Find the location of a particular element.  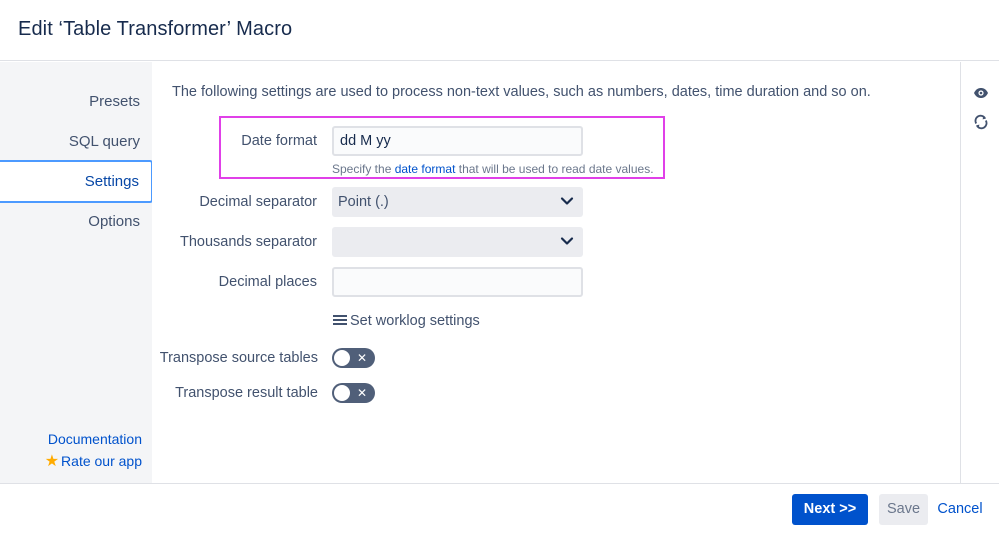

decimal-separator-label: Decimal separator is located at coordinates (258, 202).